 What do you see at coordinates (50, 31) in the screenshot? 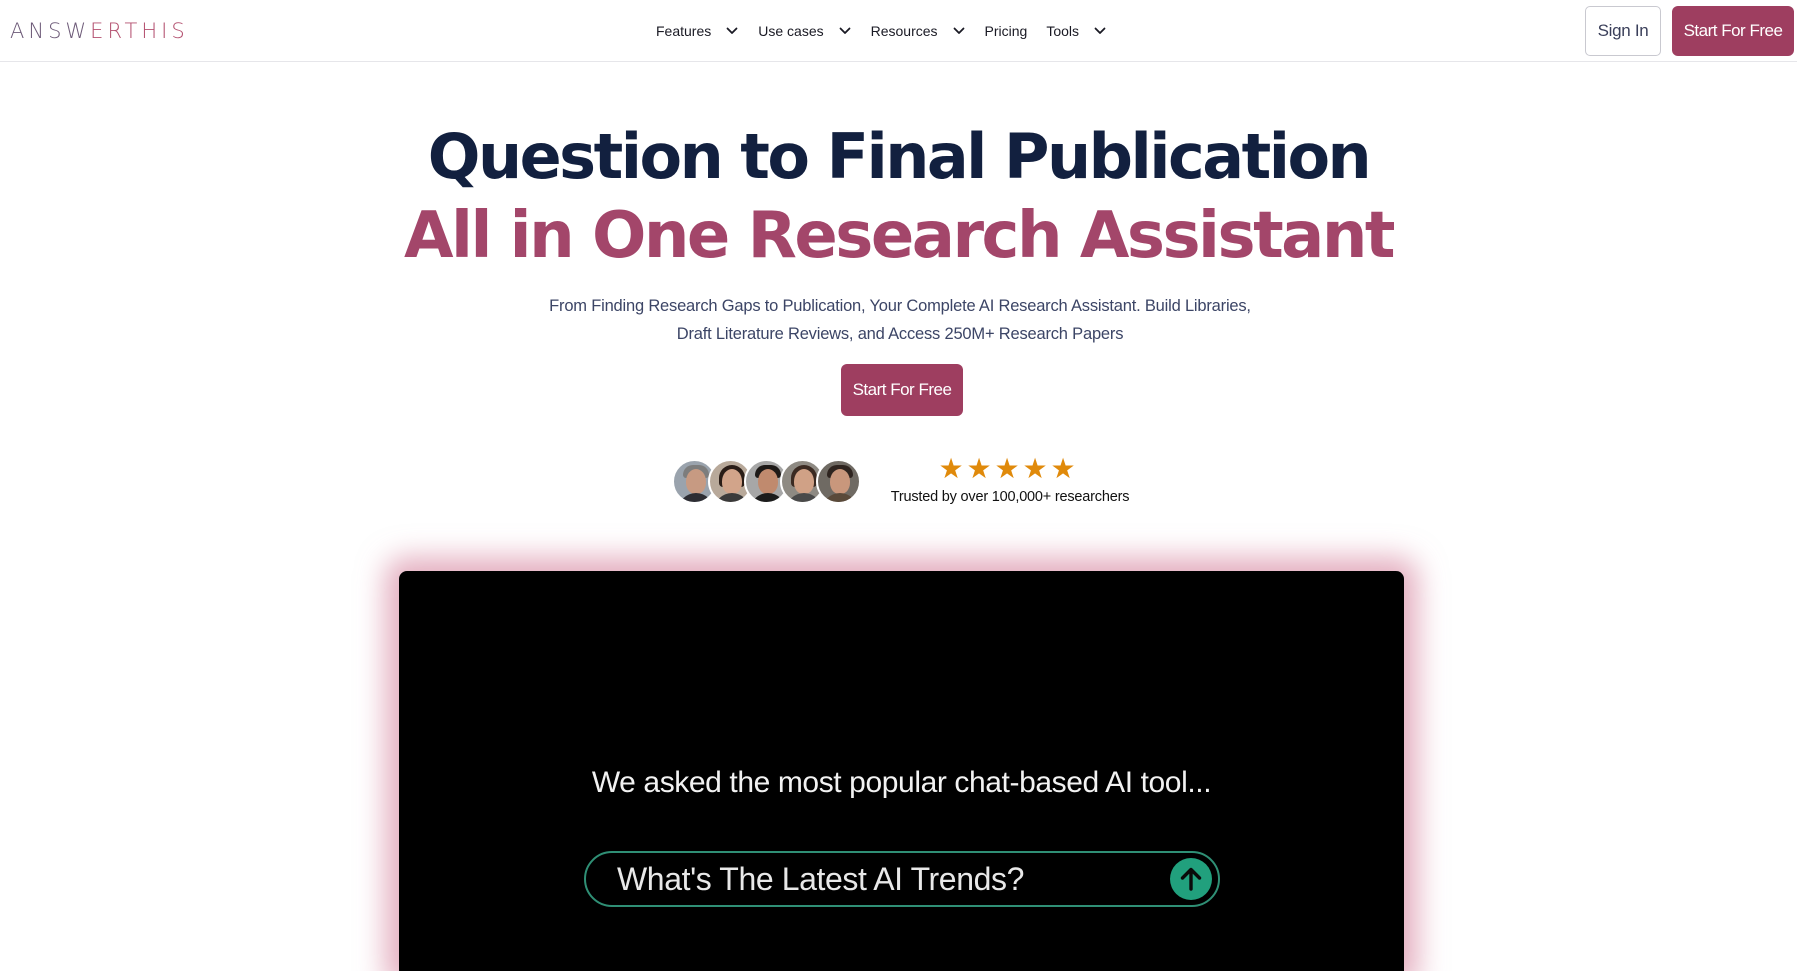
I see `logo-text-part-a: ANSW` at bounding box center [50, 31].